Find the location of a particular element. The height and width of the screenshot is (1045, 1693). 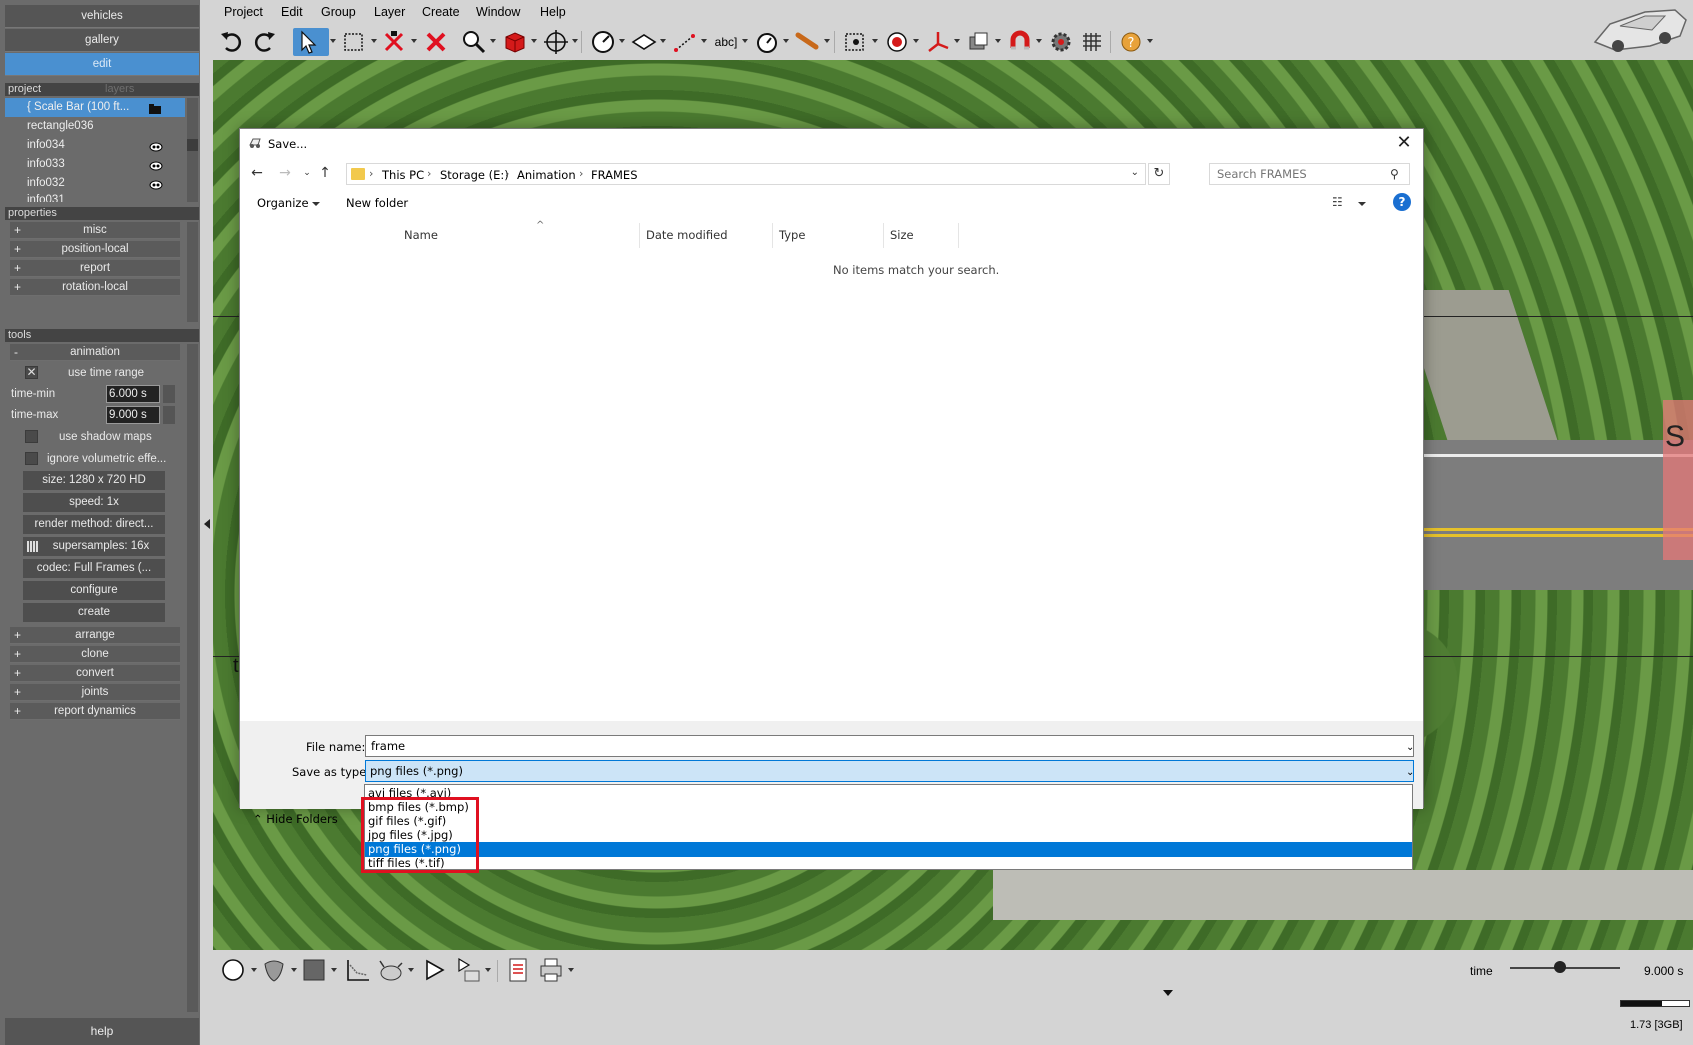

new-folder-button: New folder is located at coordinates (377, 203).